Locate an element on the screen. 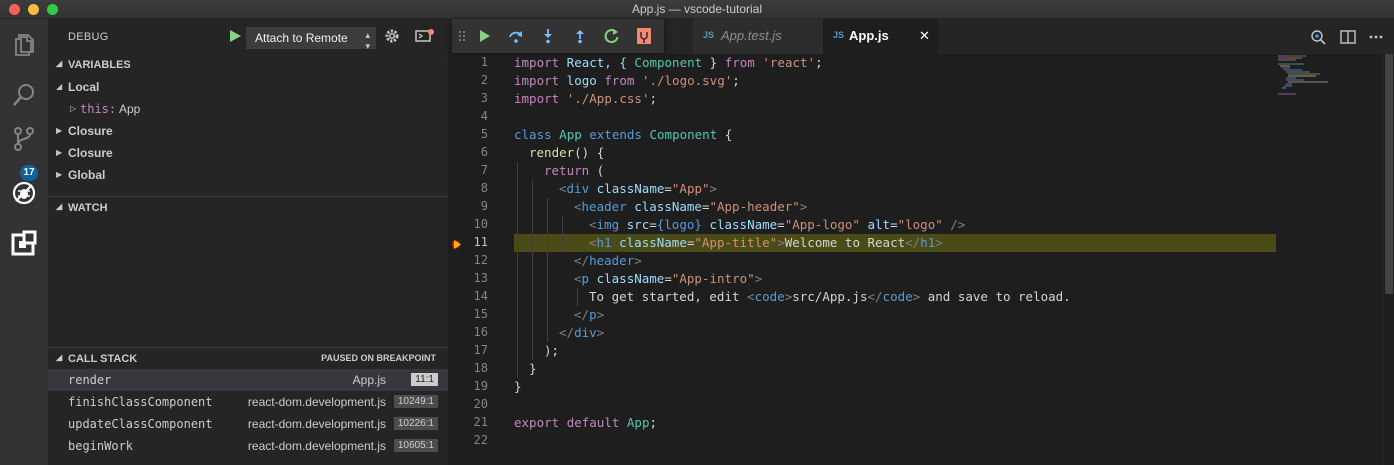 This screenshot has height=465, width=1394. line-number: 10 is located at coordinates (480, 224).